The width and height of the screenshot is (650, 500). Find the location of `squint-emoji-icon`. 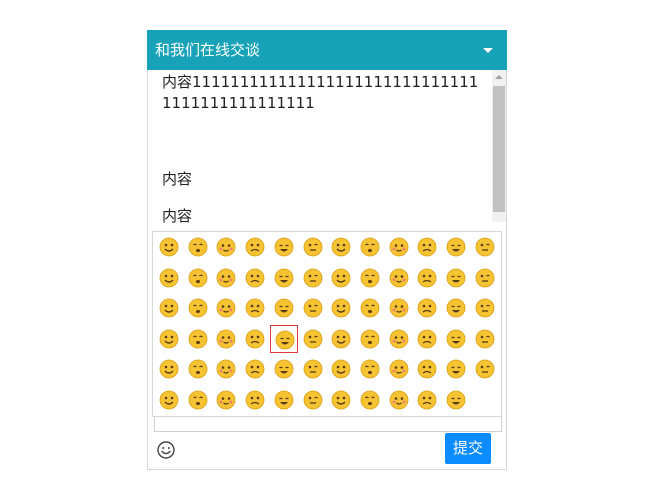

squint-emoji-icon is located at coordinates (255, 400).